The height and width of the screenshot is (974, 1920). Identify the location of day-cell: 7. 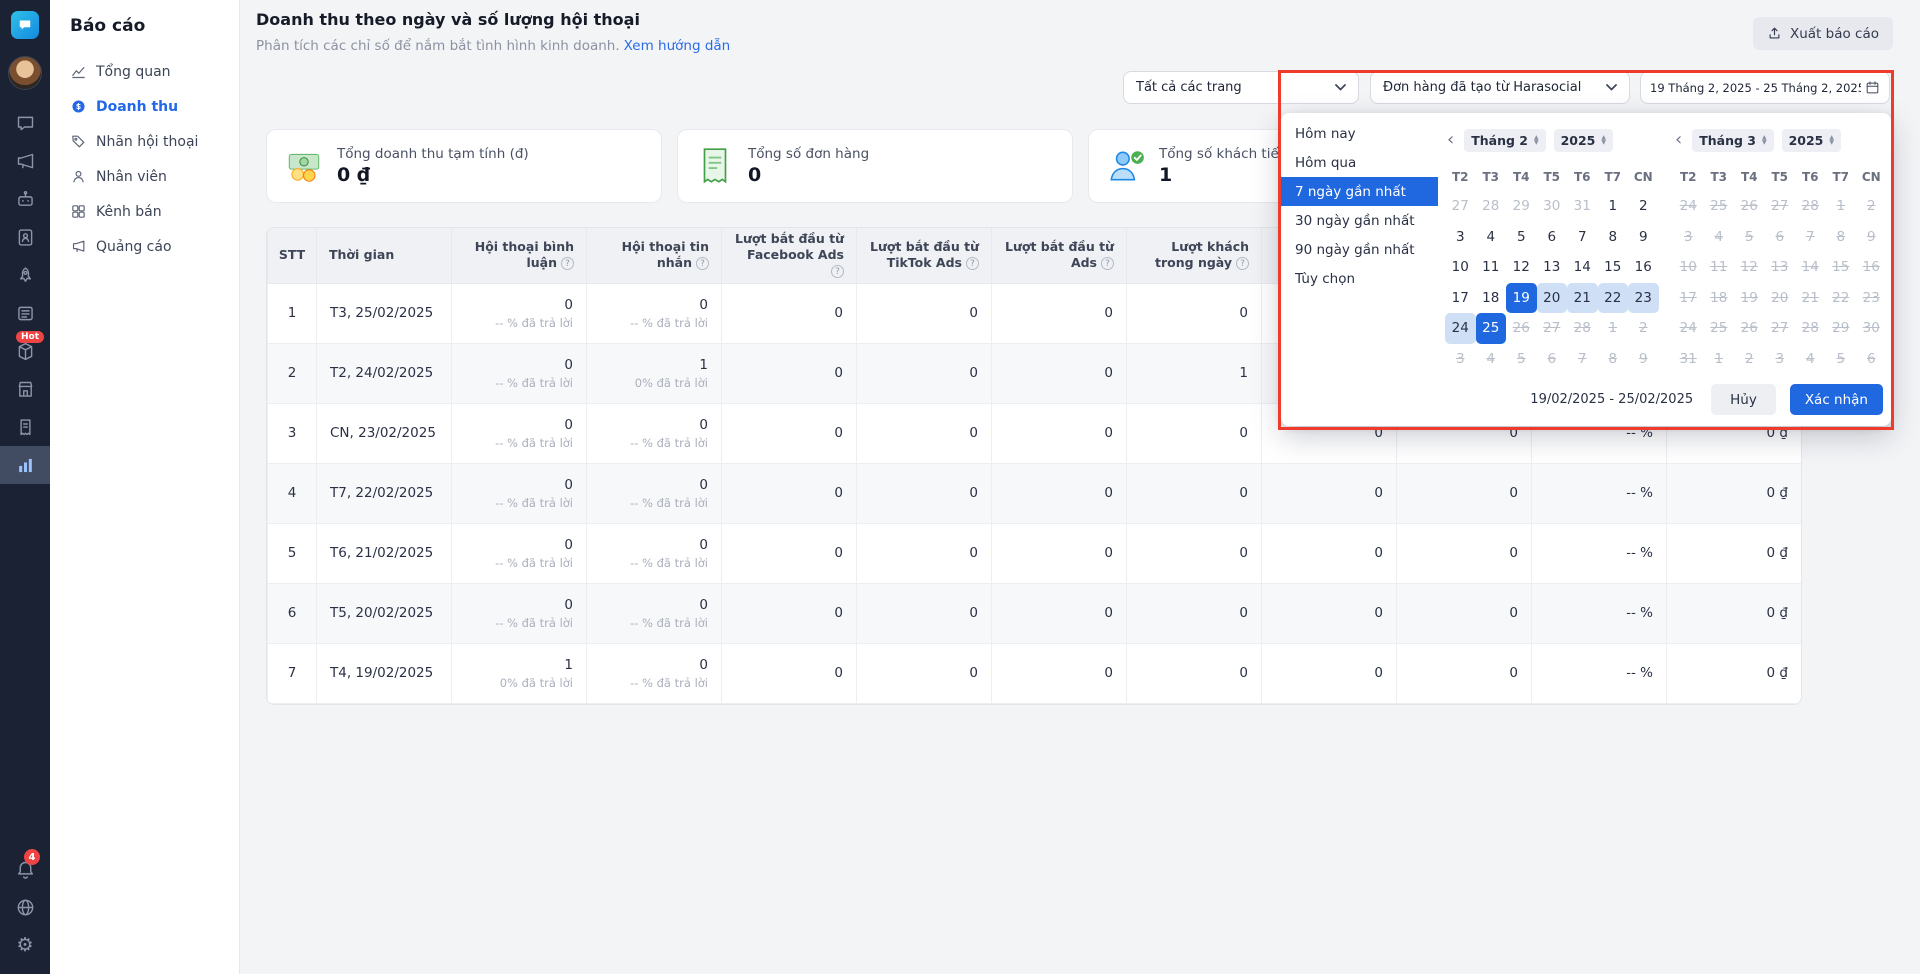
(1582, 237).